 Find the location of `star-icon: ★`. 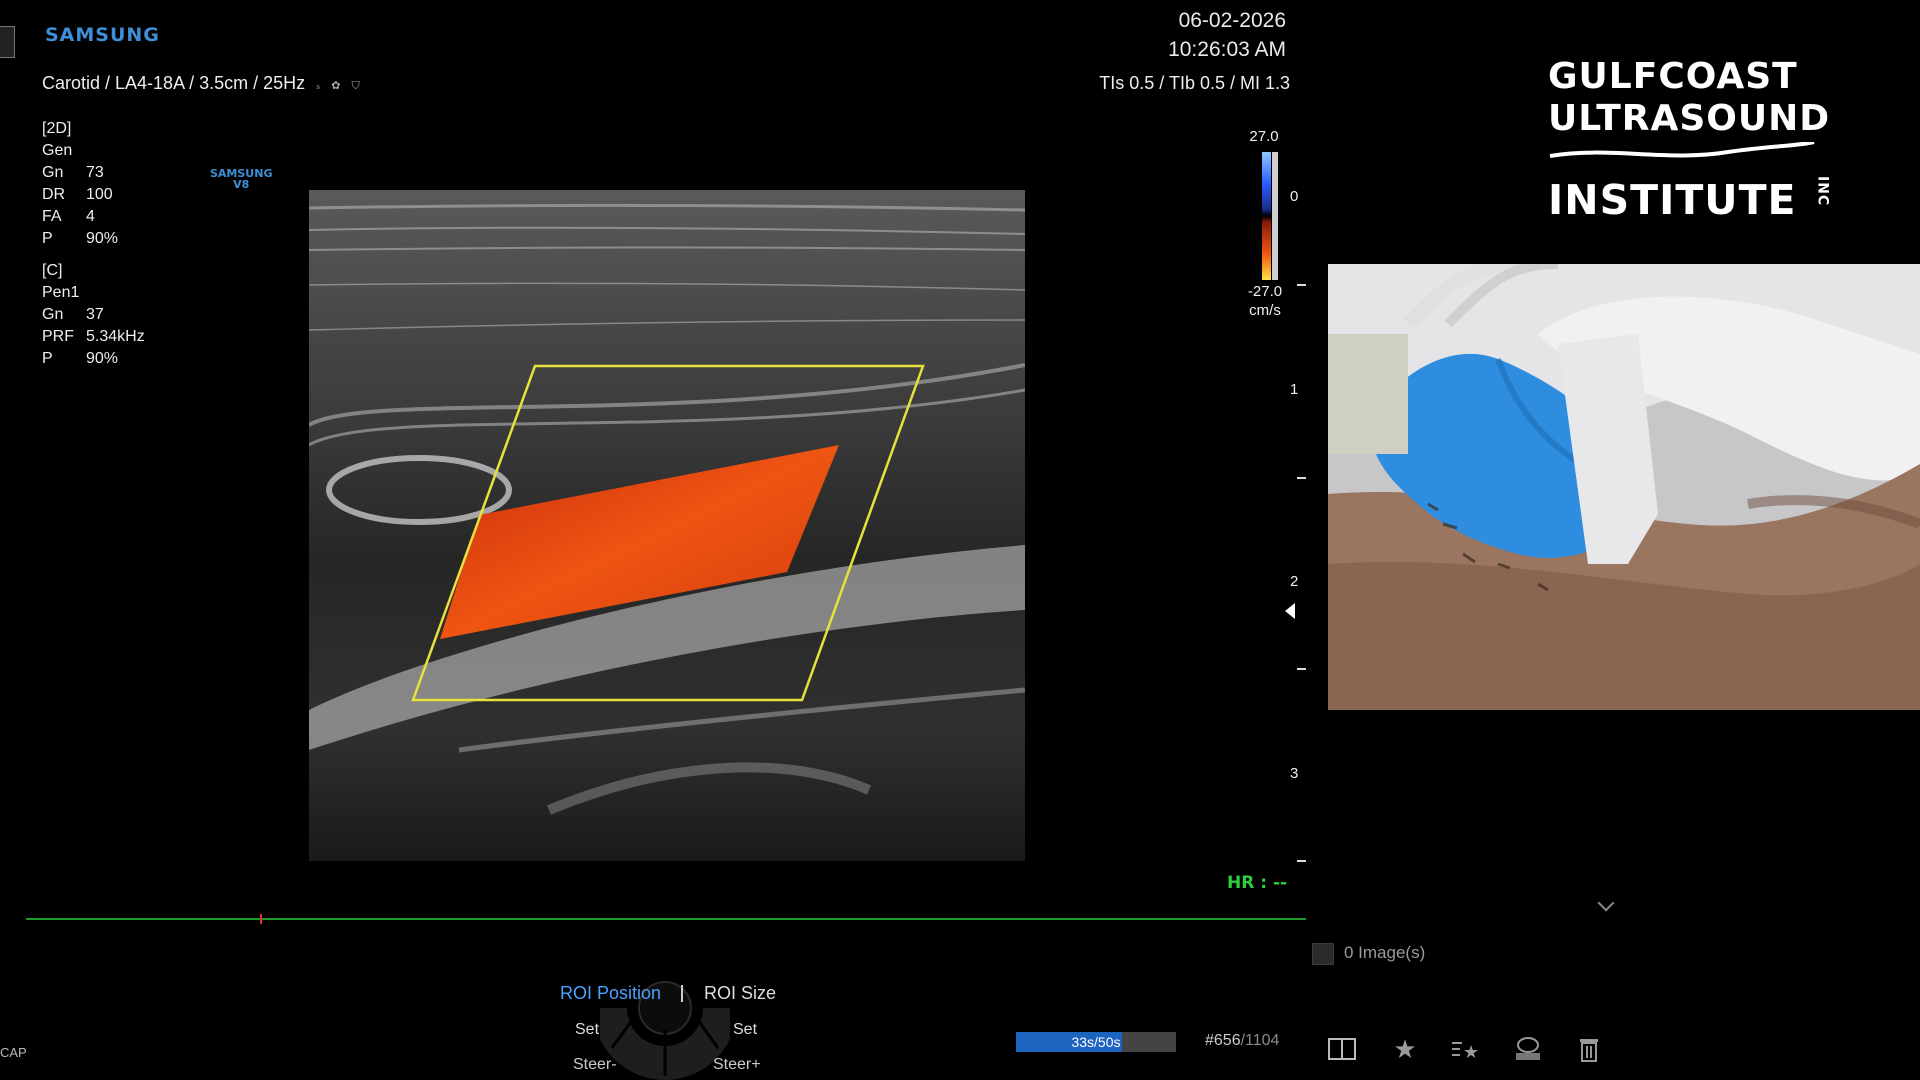

star-icon: ★ is located at coordinates (1405, 1049).